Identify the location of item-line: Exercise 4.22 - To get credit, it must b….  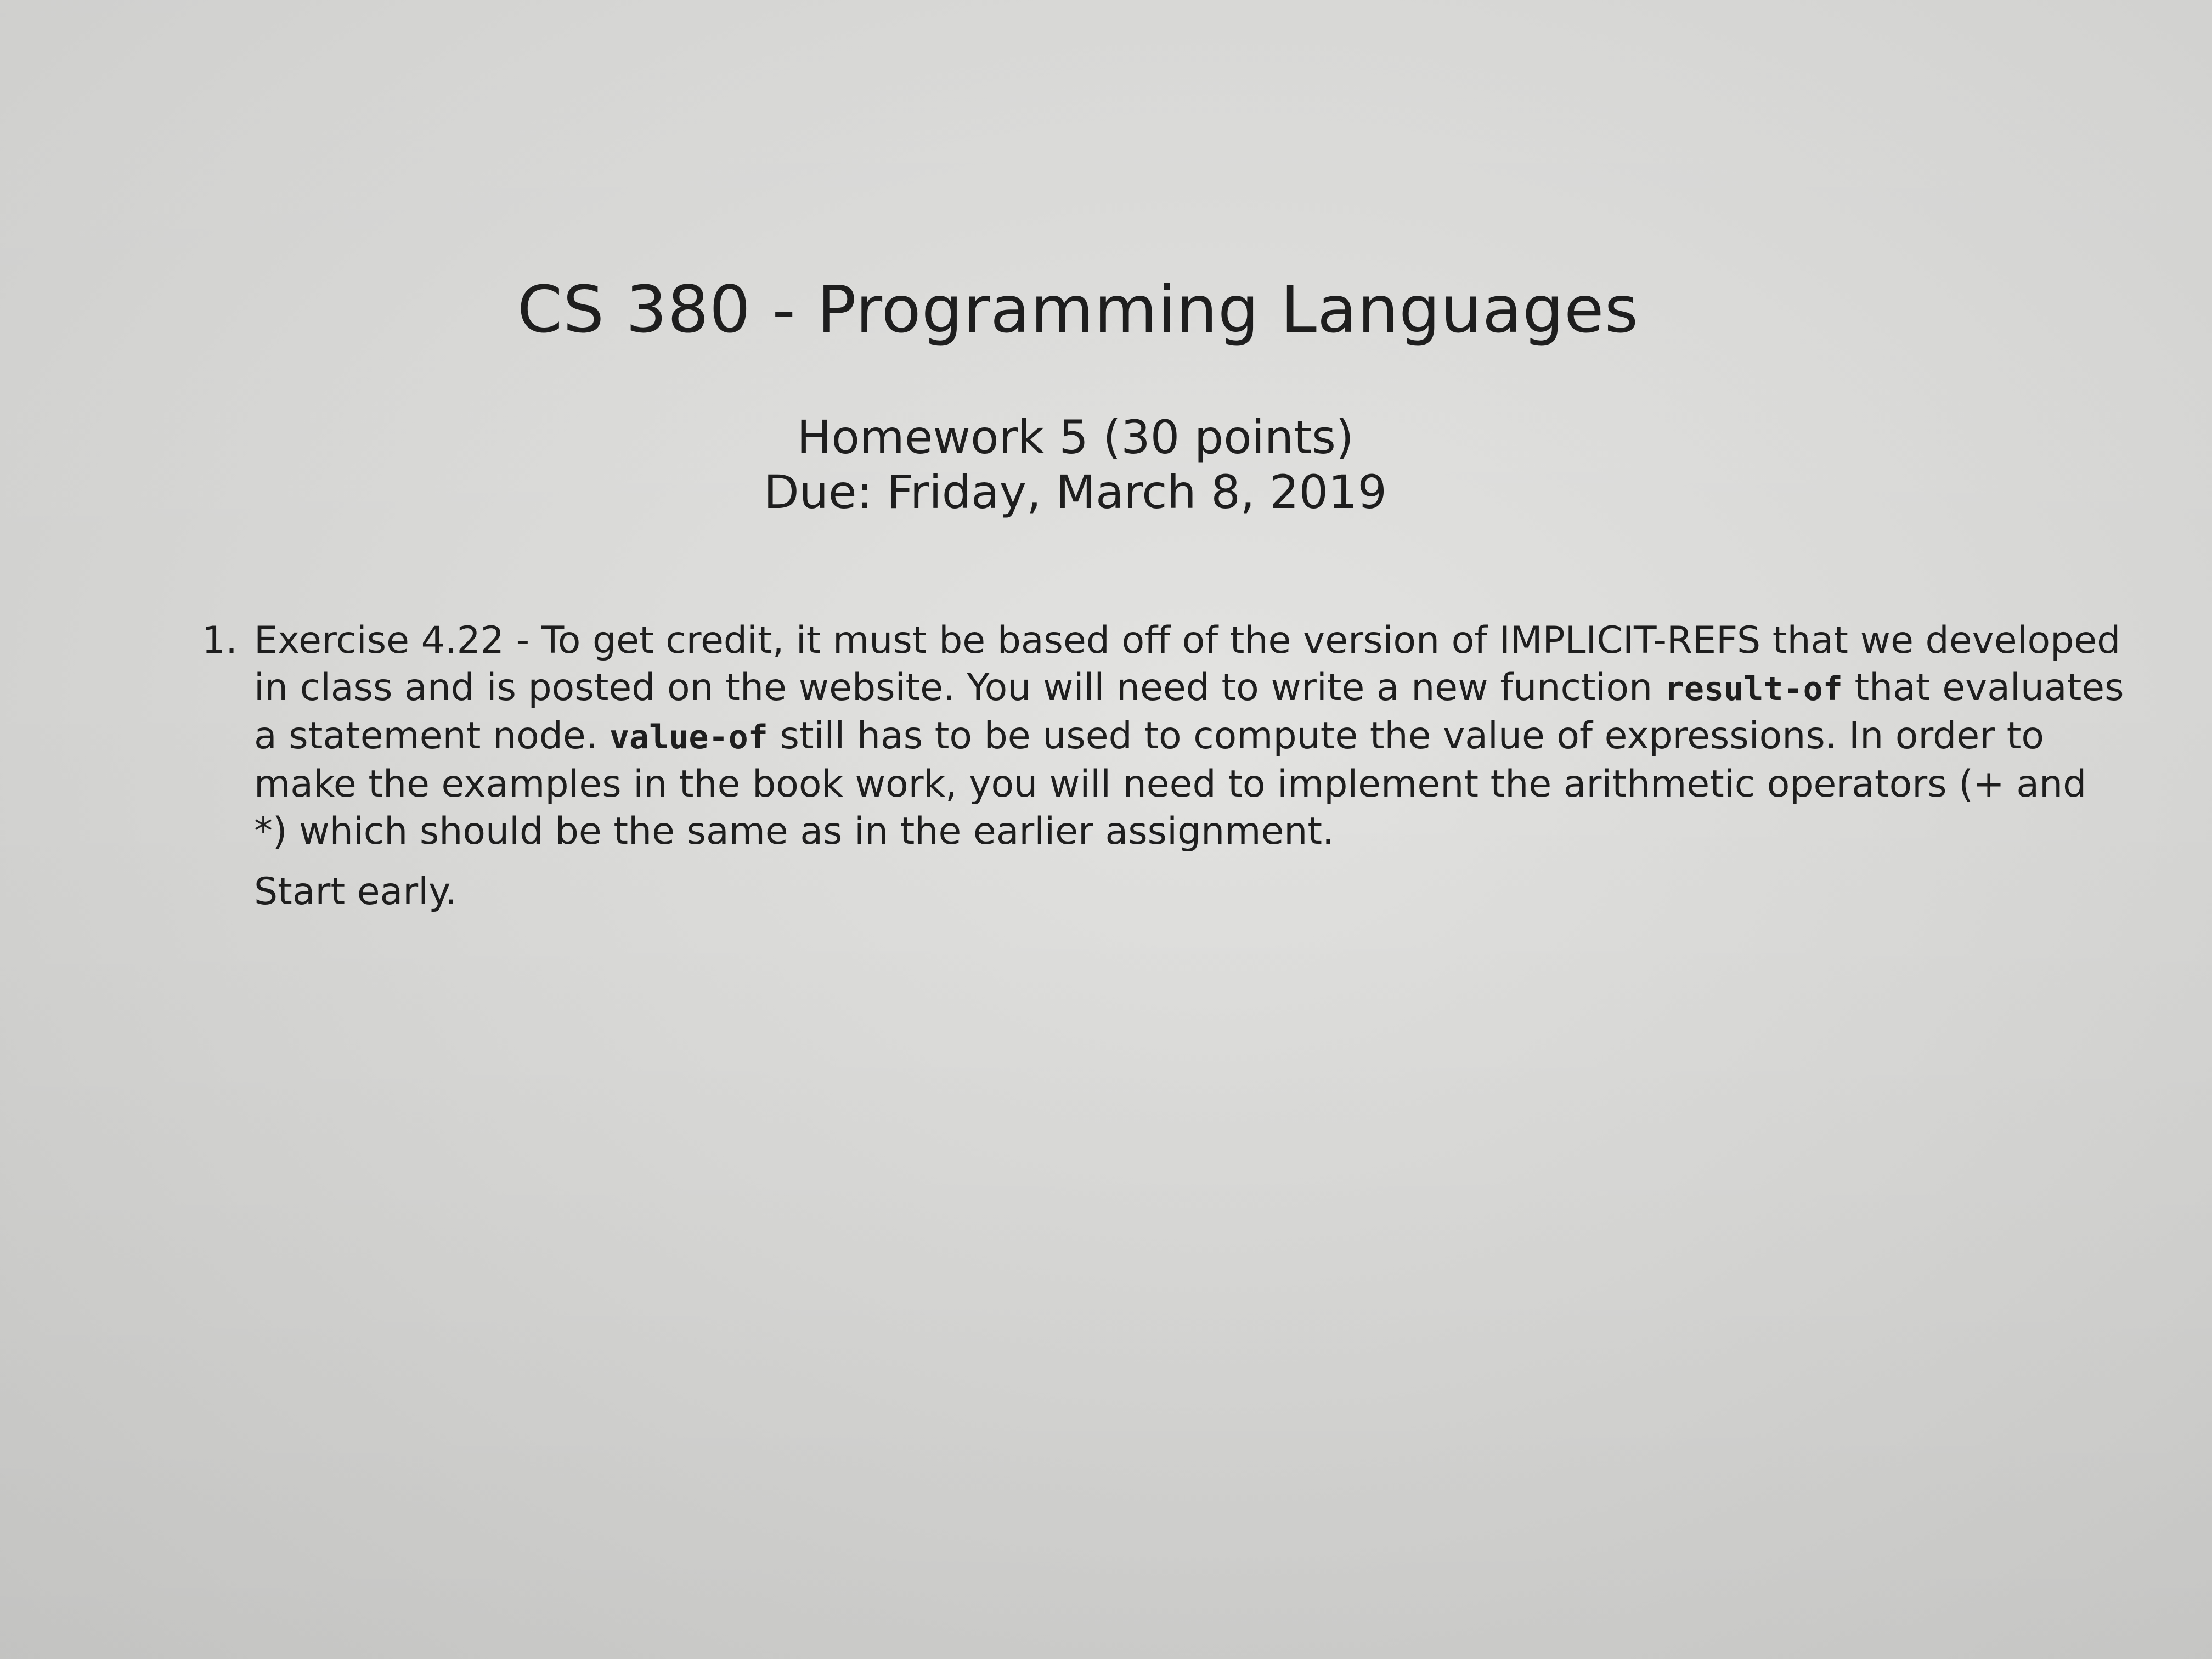
(1187, 641).